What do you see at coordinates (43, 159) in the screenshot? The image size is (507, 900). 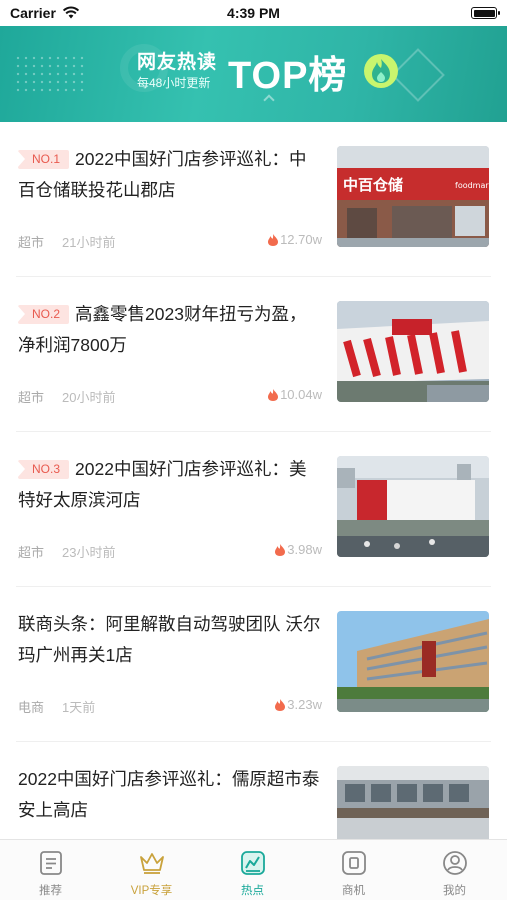 I see `rank-badge: NO.1` at bounding box center [43, 159].